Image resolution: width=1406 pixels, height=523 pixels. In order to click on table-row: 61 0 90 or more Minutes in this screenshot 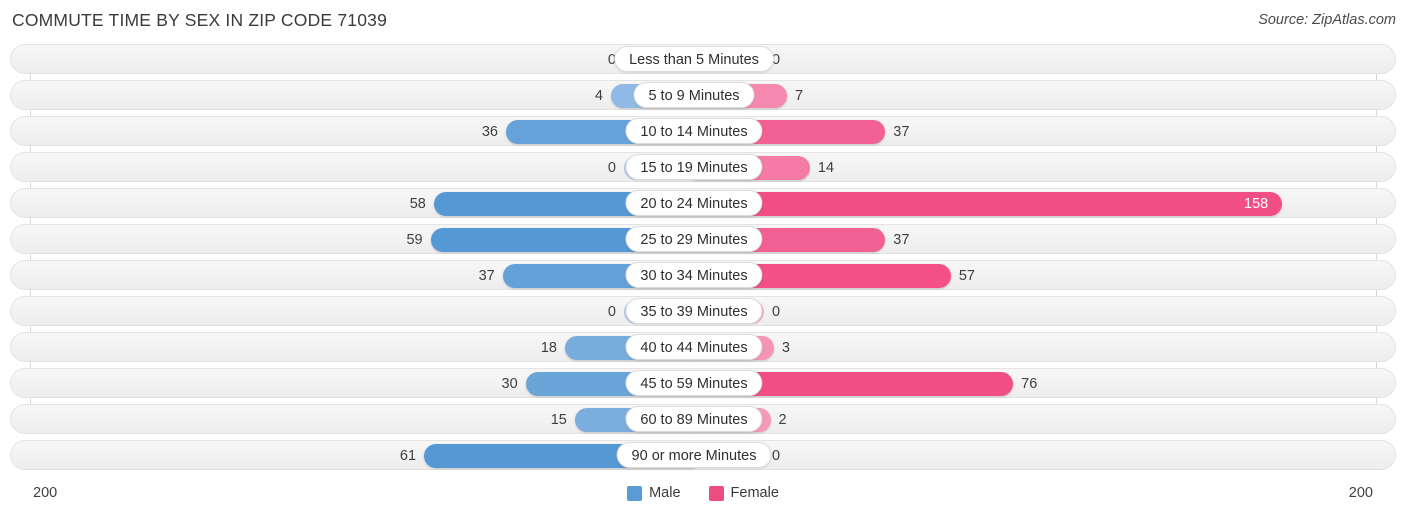, I will do `click(703, 455)`.